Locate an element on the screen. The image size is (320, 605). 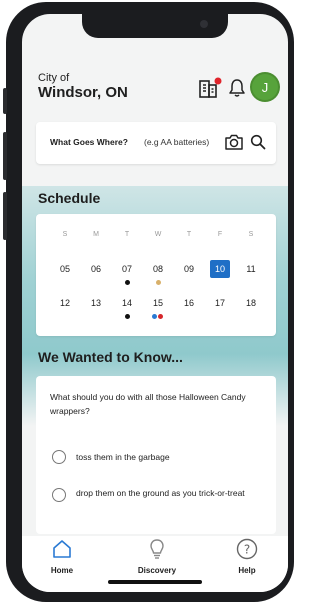
lightbulb-icon is located at coordinates (157, 549).